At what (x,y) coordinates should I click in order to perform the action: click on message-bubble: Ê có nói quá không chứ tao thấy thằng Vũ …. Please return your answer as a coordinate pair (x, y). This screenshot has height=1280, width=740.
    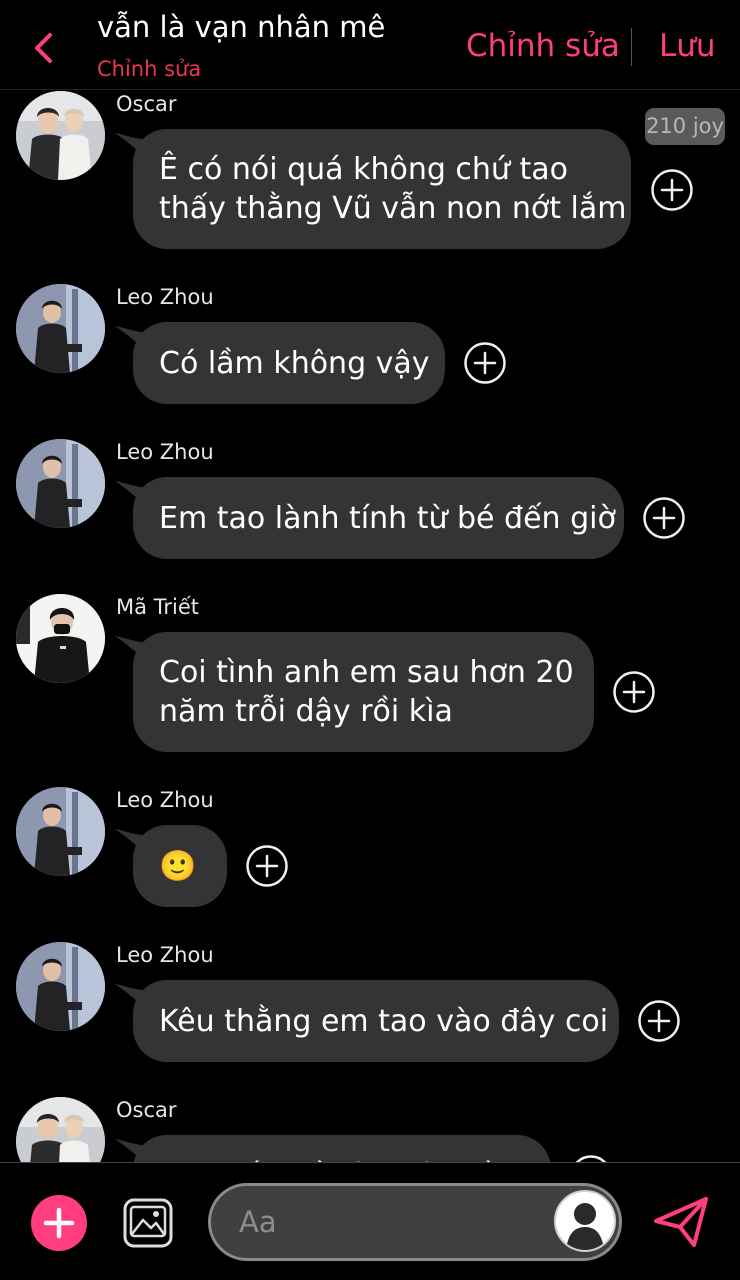
    Looking at the image, I should click on (382, 189).